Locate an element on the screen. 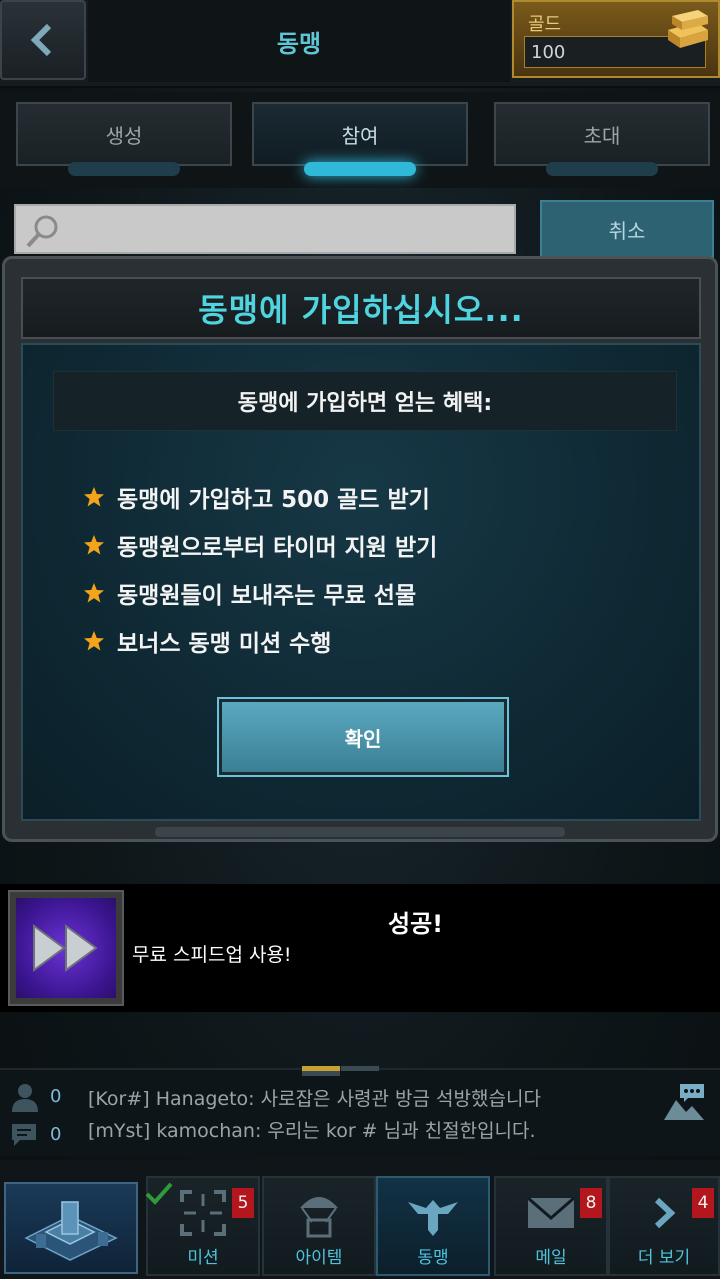 This screenshot has width=720, height=1279. nav-more: 4 더 보기 is located at coordinates (664, 1226).